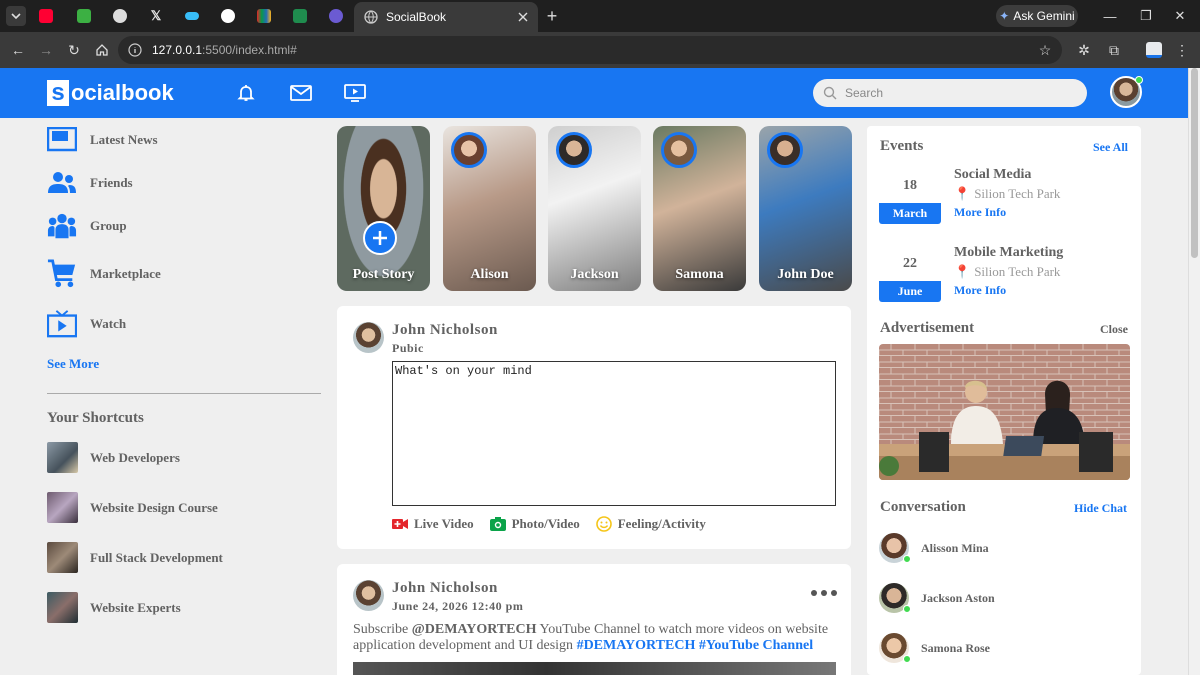  What do you see at coordinates (74, 50) in the screenshot?
I see `reload-button: ↻` at bounding box center [74, 50].